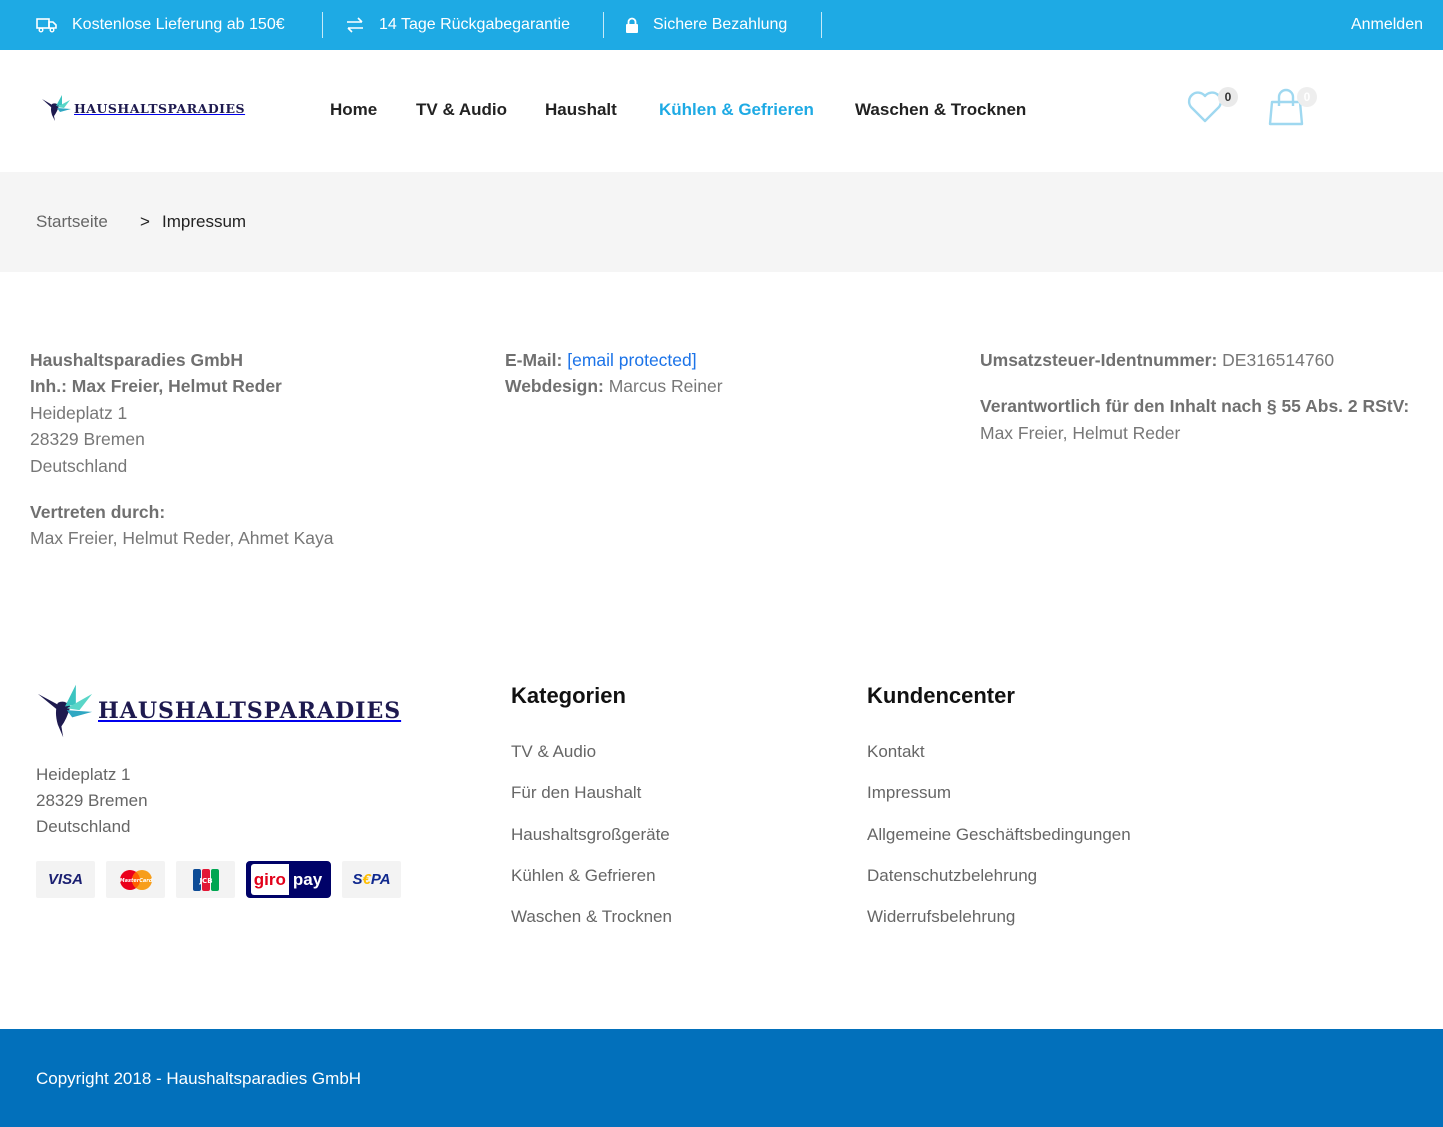 The image size is (1443, 1127). I want to click on represented-label: Vertreten durch:, so click(98, 512).